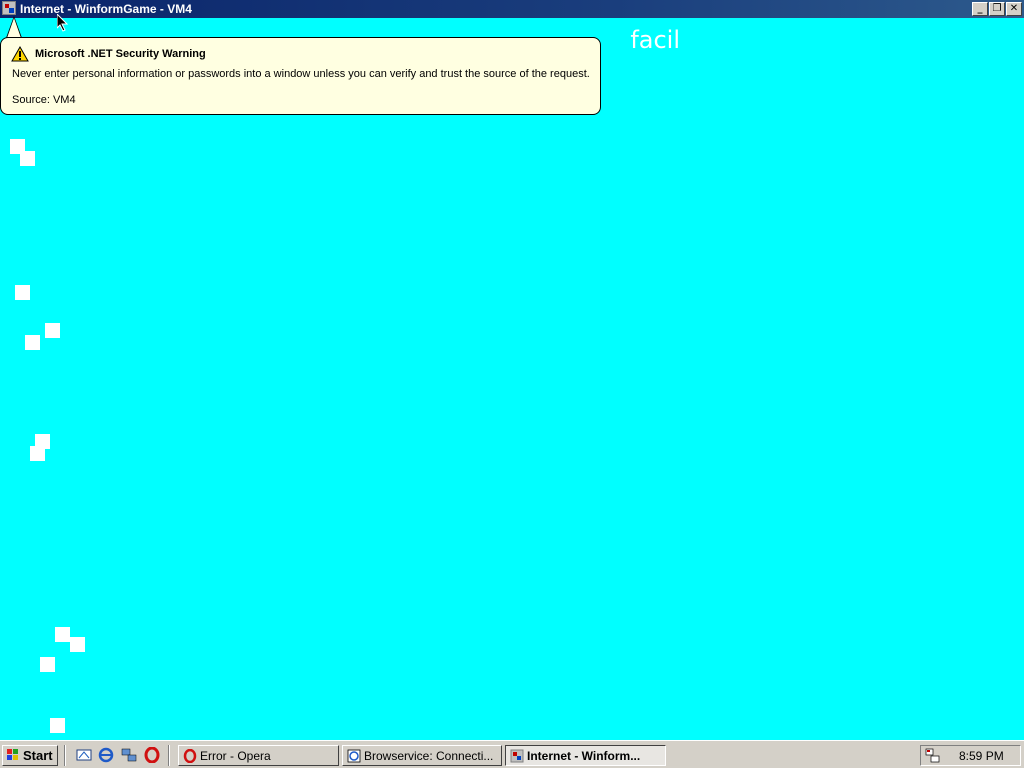  I want to click on network-tray-icon, so click(933, 756).